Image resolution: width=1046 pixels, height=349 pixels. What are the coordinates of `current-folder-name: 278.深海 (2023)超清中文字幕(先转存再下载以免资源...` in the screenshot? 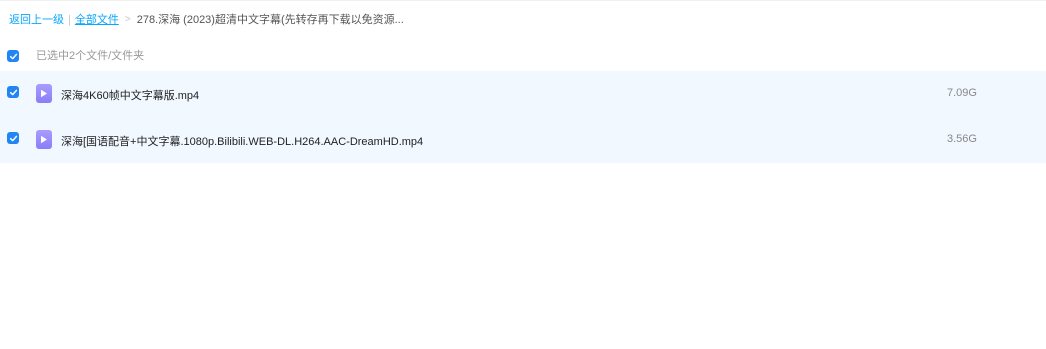 It's located at (270, 20).